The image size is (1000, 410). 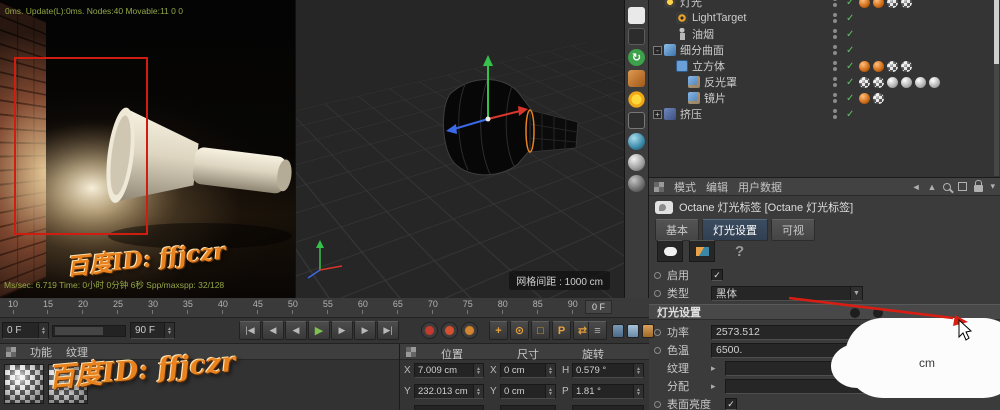 I want to click on object-row: 镜片 ✓, so click(x=824, y=98).